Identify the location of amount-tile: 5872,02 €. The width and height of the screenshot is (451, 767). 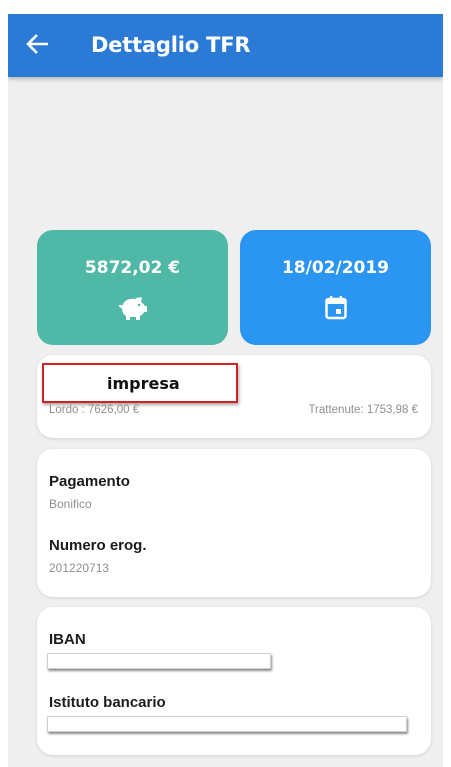
(132, 287).